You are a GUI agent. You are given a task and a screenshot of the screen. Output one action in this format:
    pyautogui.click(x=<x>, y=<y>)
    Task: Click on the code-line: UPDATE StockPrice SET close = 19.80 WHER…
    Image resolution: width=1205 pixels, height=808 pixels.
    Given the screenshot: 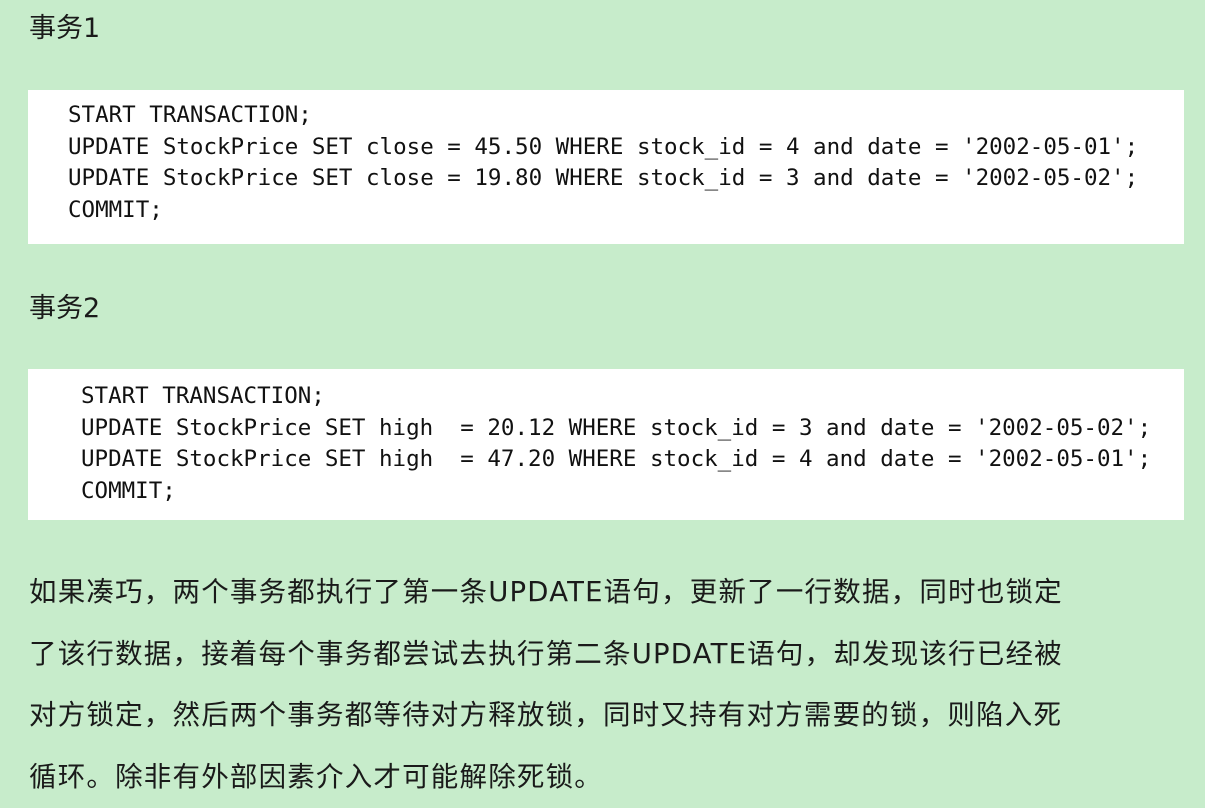 What is the action you would take?
    pyautogui.click(x=626, y=179)
    